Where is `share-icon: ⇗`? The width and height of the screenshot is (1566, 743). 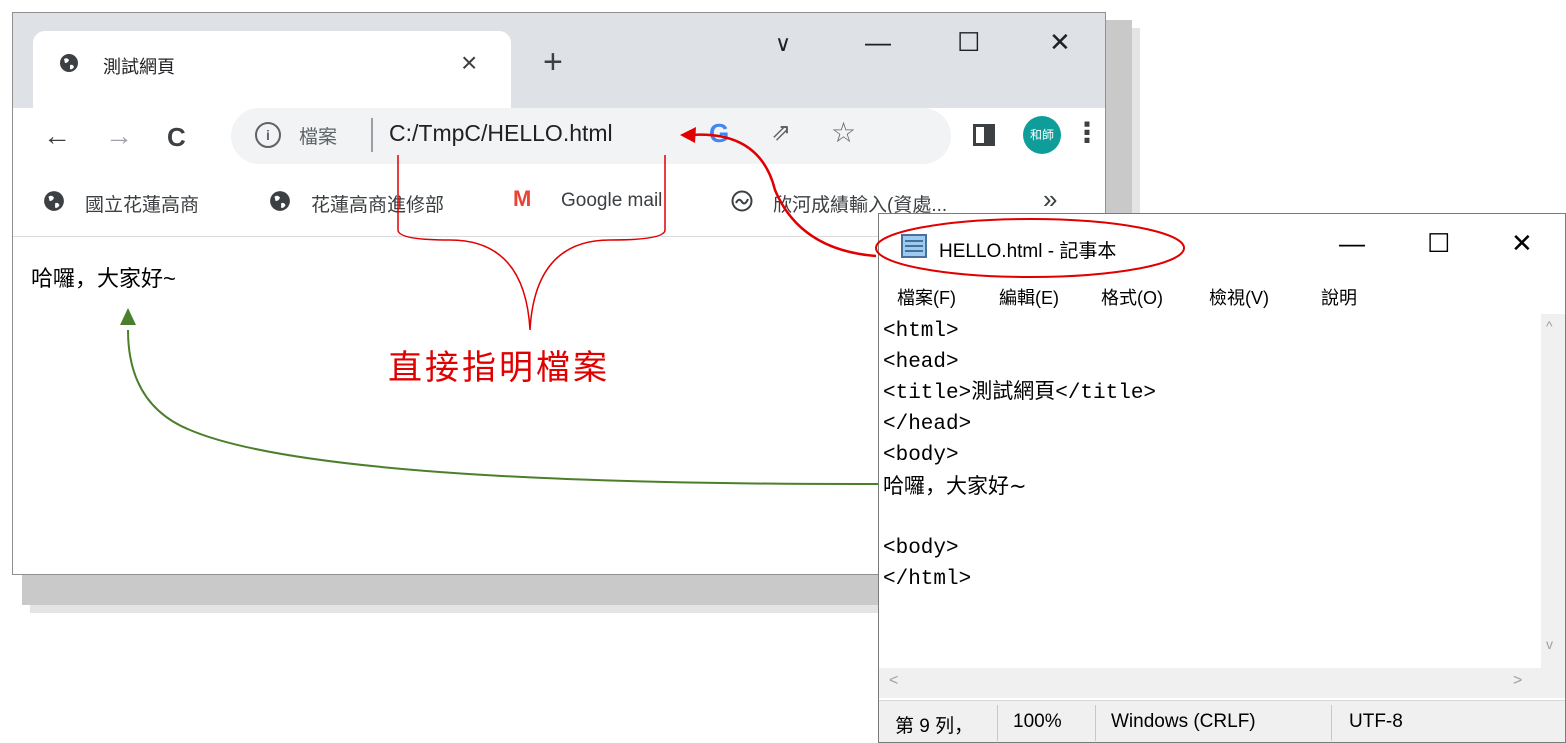 share-icon: ⇗ is located at coordinates (781, 132).